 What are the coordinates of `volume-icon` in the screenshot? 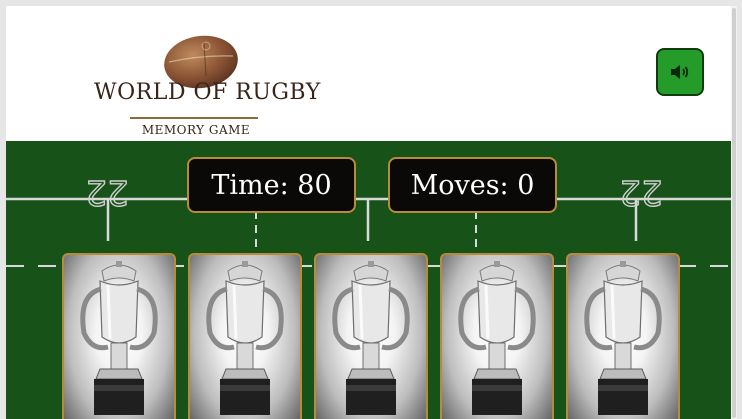 It's located at (680, 72).